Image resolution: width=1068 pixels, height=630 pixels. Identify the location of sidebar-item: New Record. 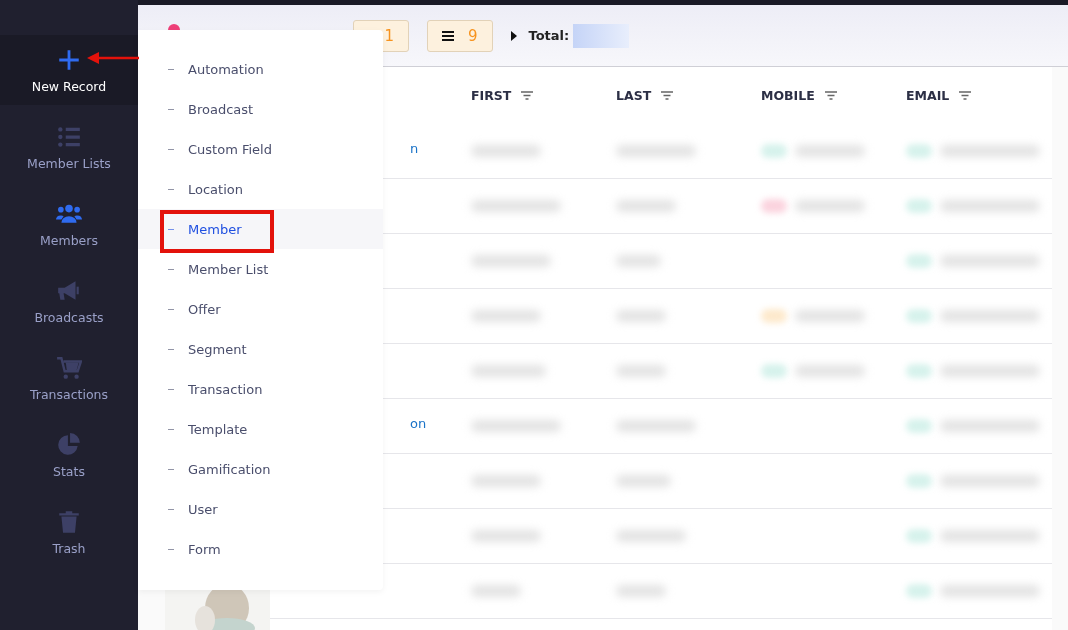
(69, 70).